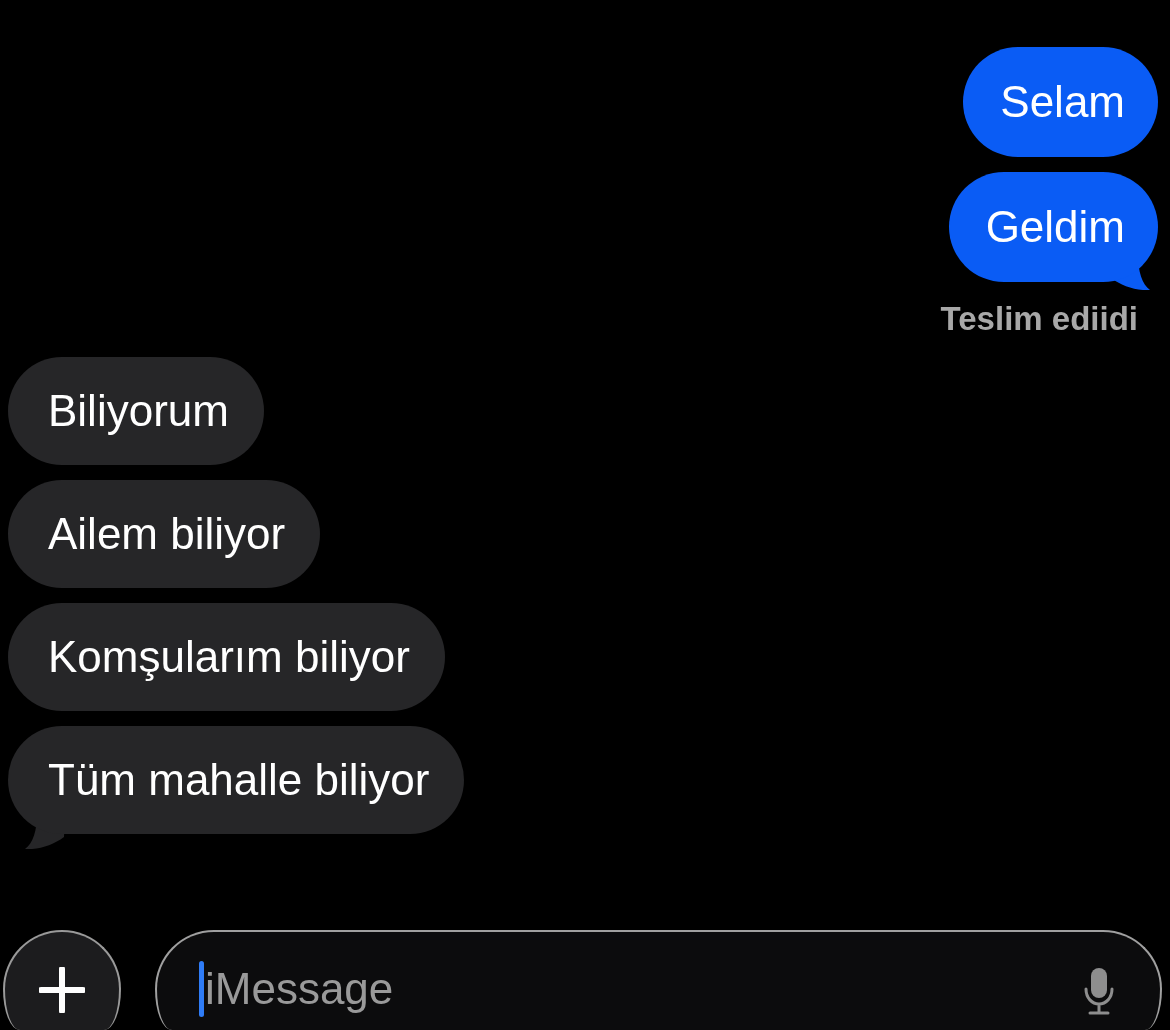 This screenshot has height=1030, width=1170. Describe the element at coordinates (201, 989) in the screenshot. I see `text-cursor` at that location.